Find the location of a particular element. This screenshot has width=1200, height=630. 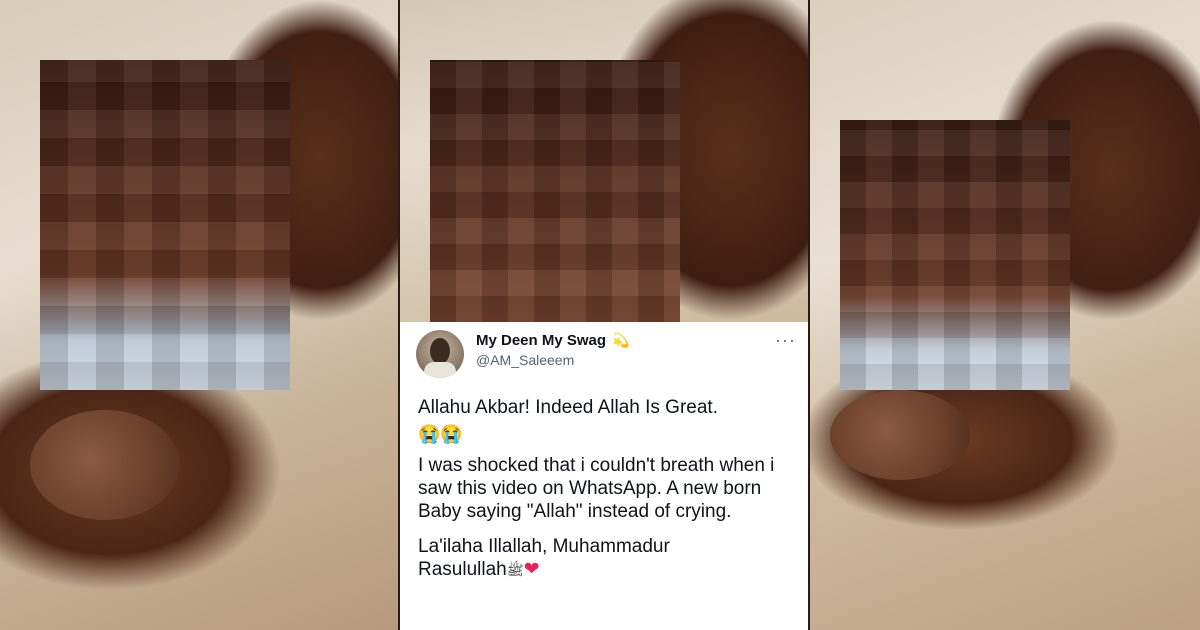

user-handle: @AM_Saleeem is located at coordinates (525, 360).